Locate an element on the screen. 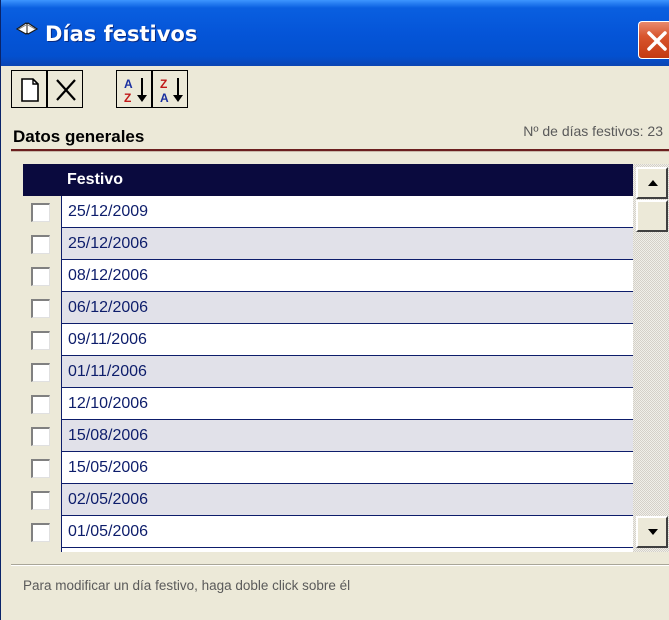 The image size is (669, 620). section-divider is located at coordinates (340, 150).